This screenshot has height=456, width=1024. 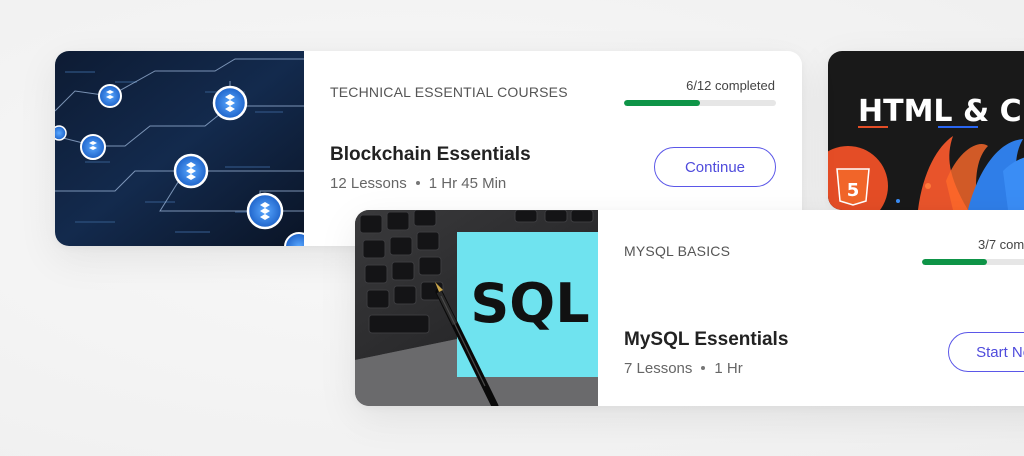 I want to click on html-css-thumbnail: HTML & CSS 5, so click(x=926, y=130).